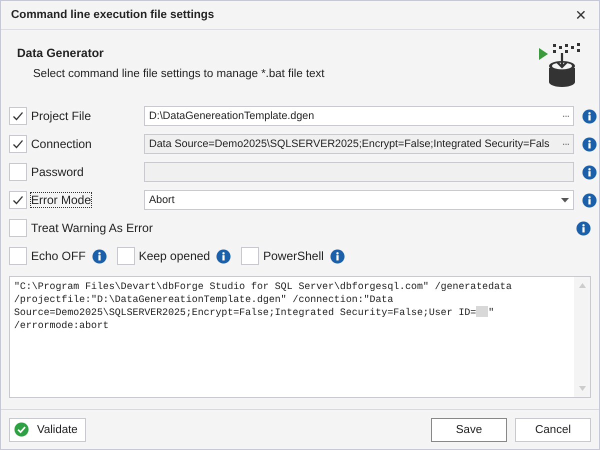 This screenshot has height=450, width=600. Describe the element at coordinates (61, 200) in the screenshot. I see `option-label: Error Mode` at that location.